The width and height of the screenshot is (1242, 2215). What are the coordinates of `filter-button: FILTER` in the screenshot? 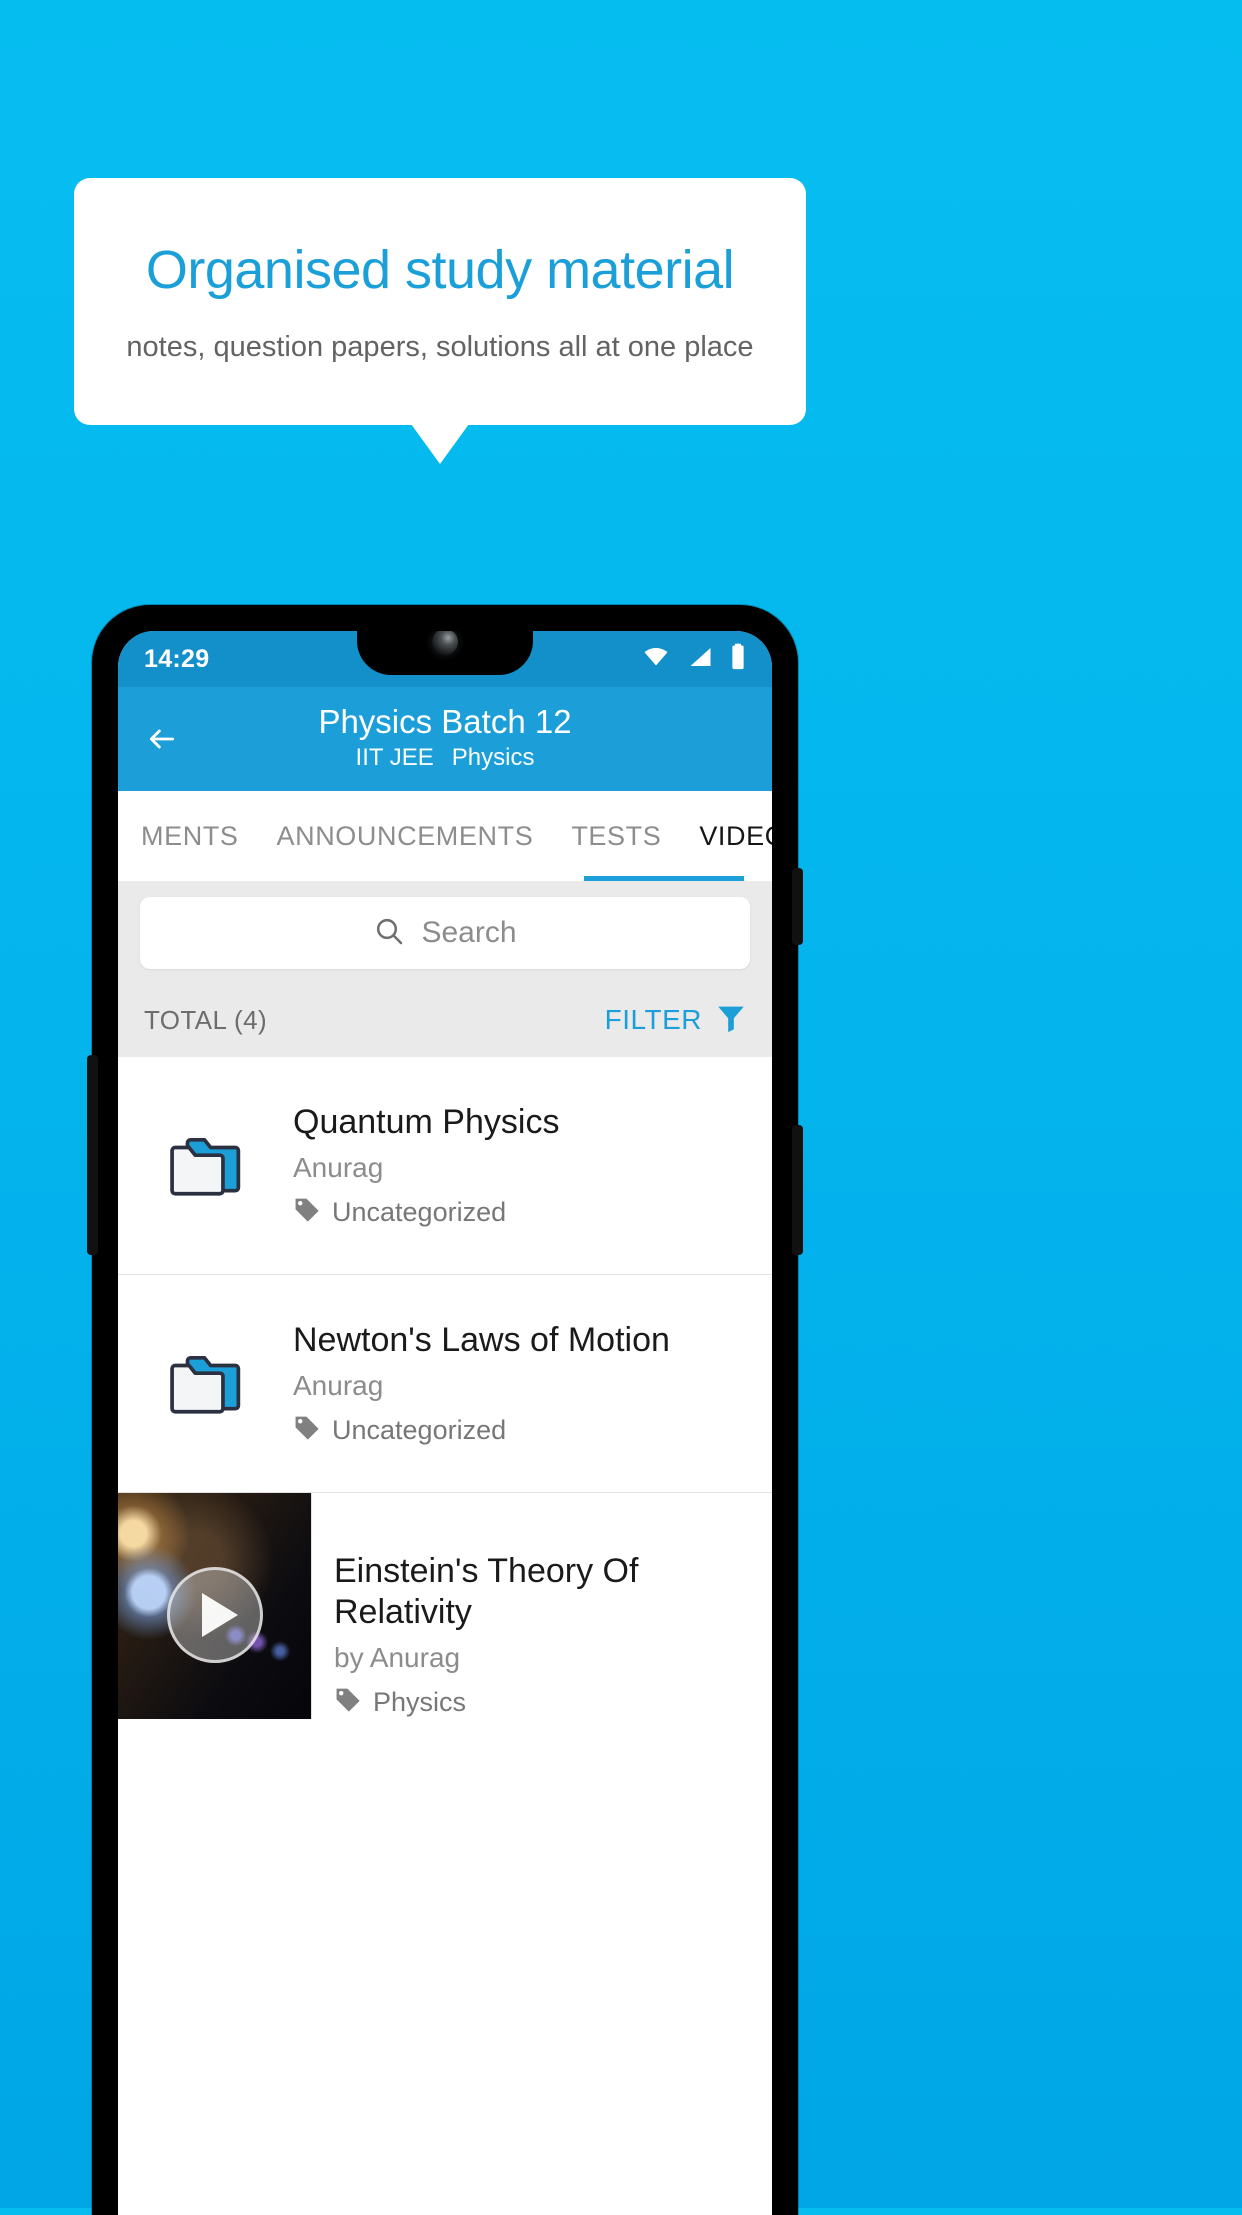 It's located at (676, 1020).